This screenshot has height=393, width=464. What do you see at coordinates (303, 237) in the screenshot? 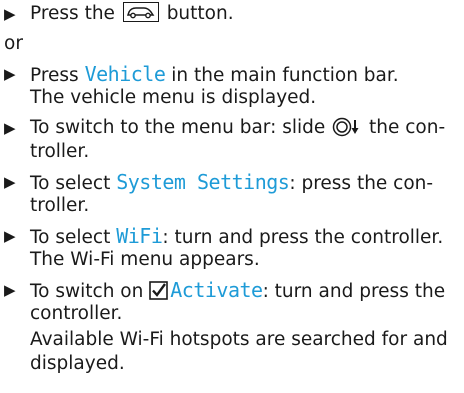
I see `step-5-text-after: : turn and press the controller.` at bounding box center [303, 237].